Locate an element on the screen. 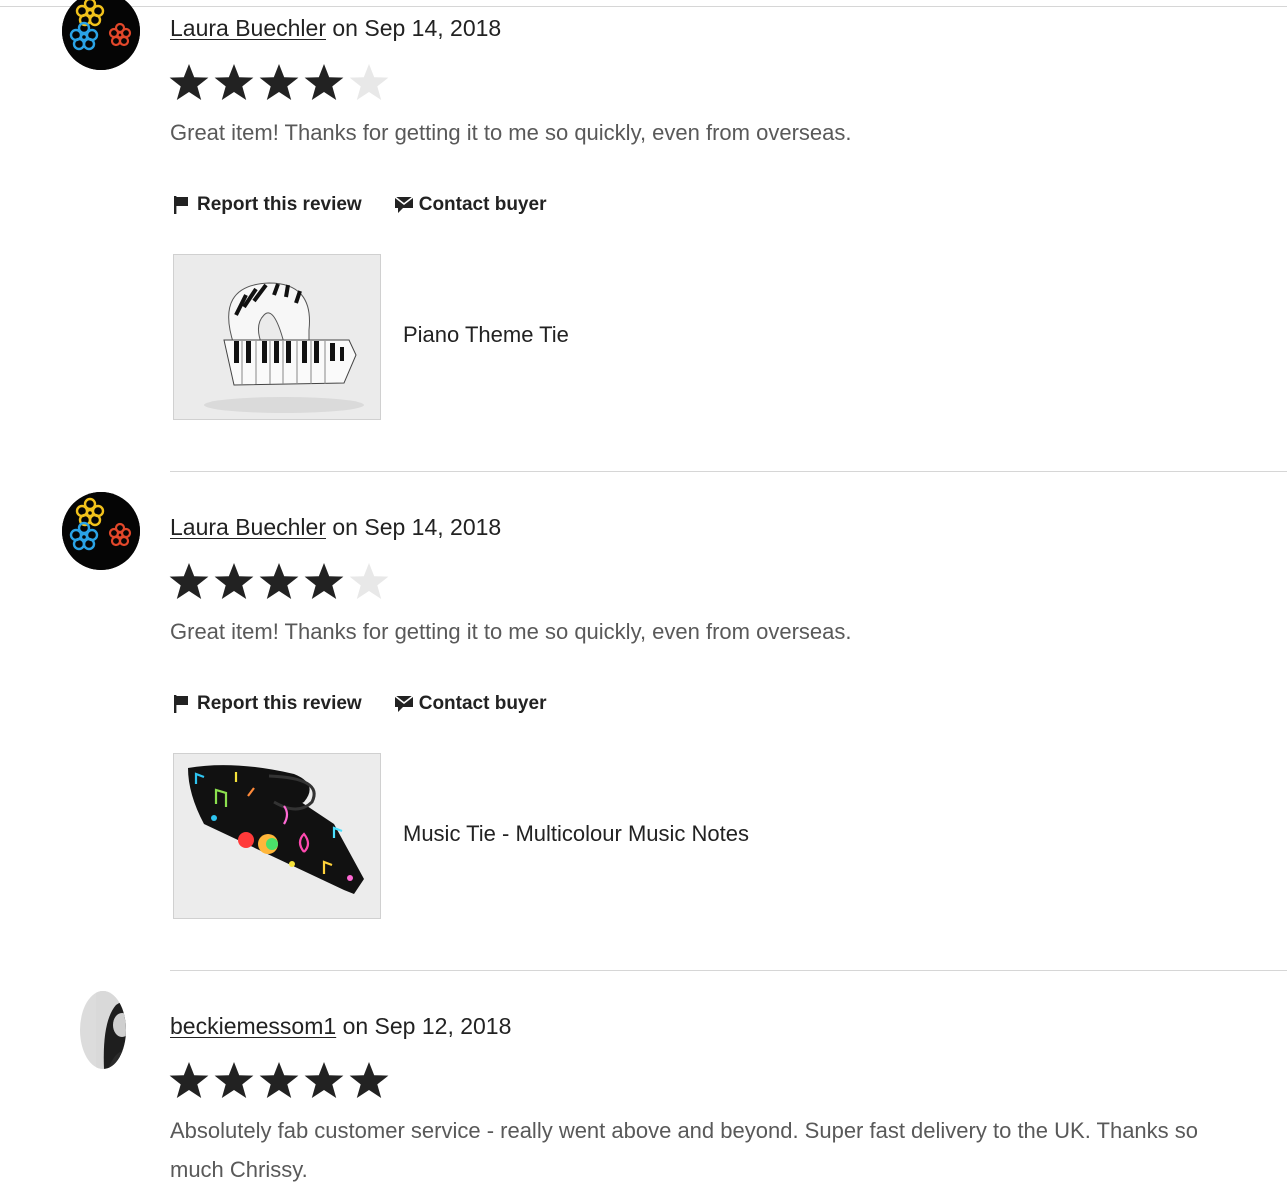  music-notes-tie-image is located at coordinates (277, 836).